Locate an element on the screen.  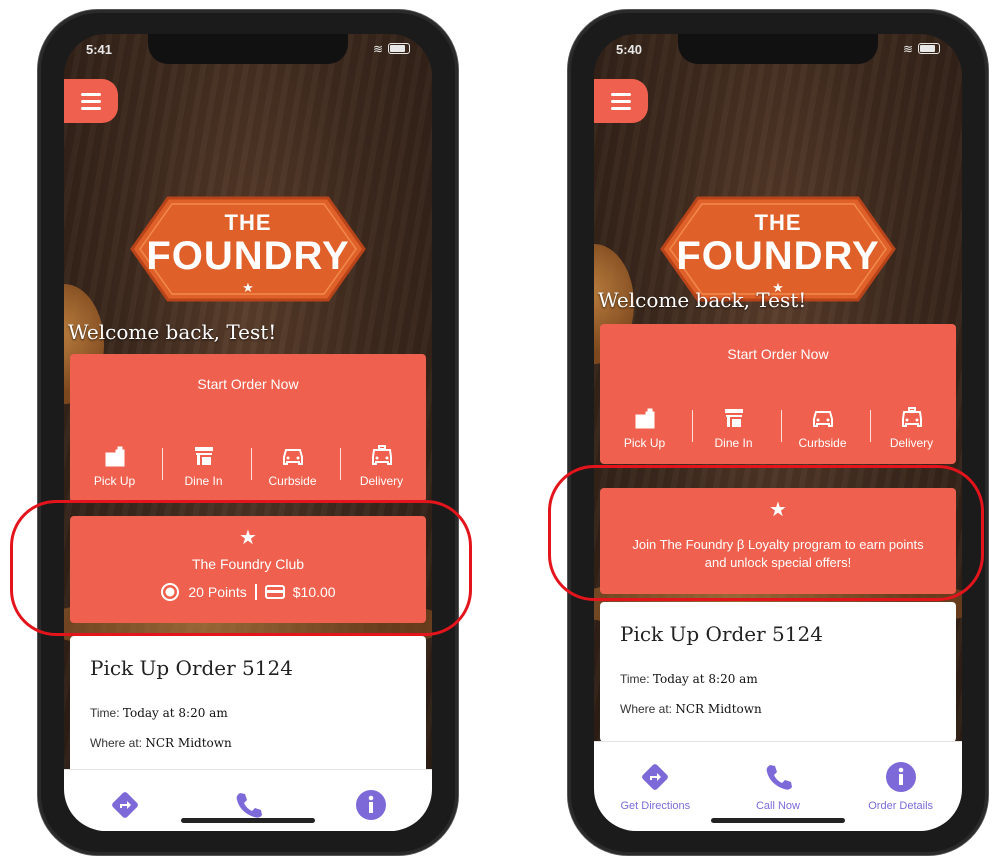
foundry-logo: THE FOUNDRY ★ is located at coordinates (248, 249).